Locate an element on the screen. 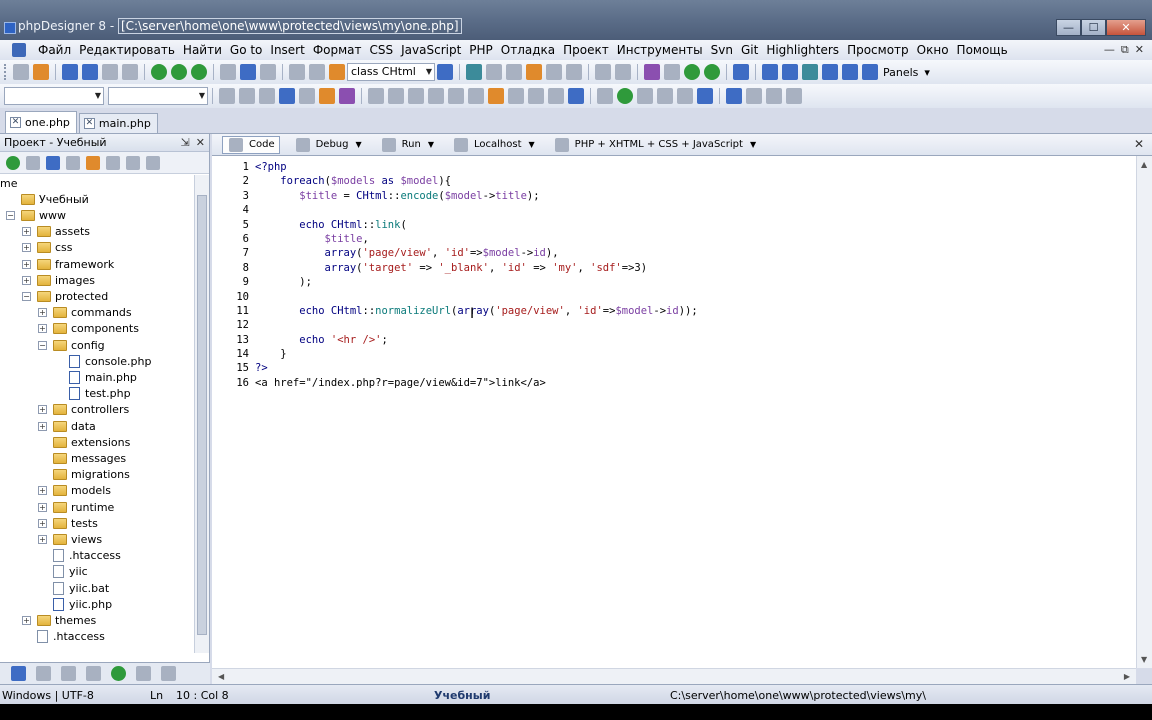  redo-icon is located at coordinates (268, 72).